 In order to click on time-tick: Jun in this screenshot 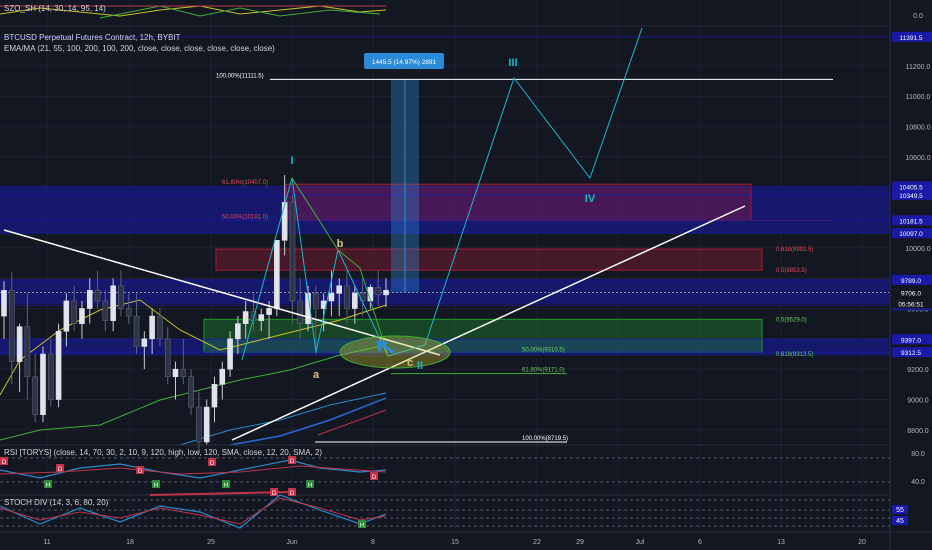, I will do `click(291, 542)`.